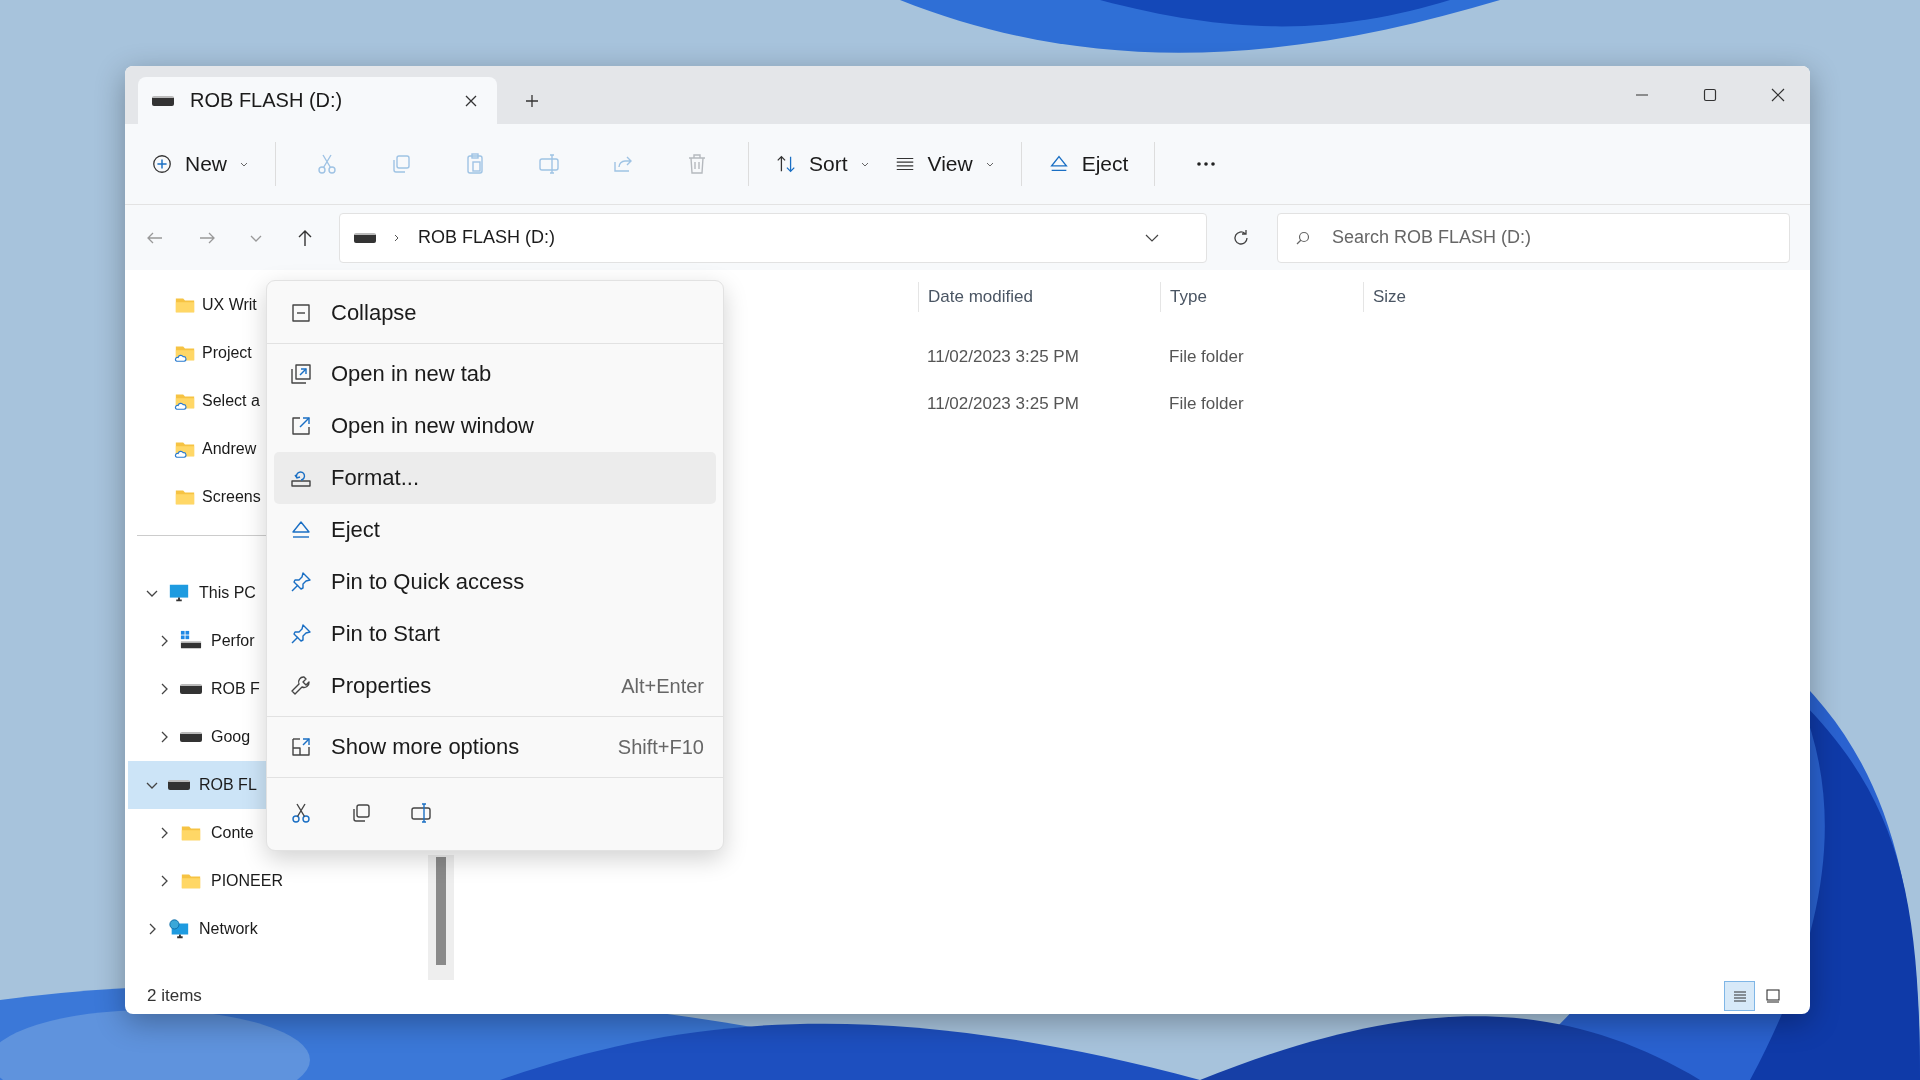 The width and height of the screenshot is (1920, 1080). Describe the element at coordinates (662, 686) in the screenshot. I see `shortcut-label: Alt+Enter` at that location.